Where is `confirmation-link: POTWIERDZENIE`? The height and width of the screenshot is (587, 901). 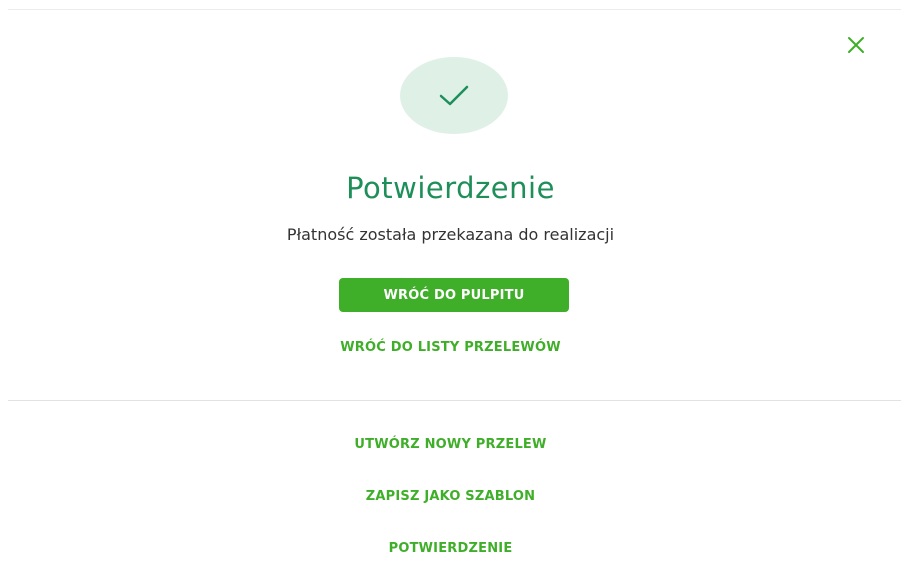 confirmation-link: POTWIERDZENIE is located at coordinates (450, 549).